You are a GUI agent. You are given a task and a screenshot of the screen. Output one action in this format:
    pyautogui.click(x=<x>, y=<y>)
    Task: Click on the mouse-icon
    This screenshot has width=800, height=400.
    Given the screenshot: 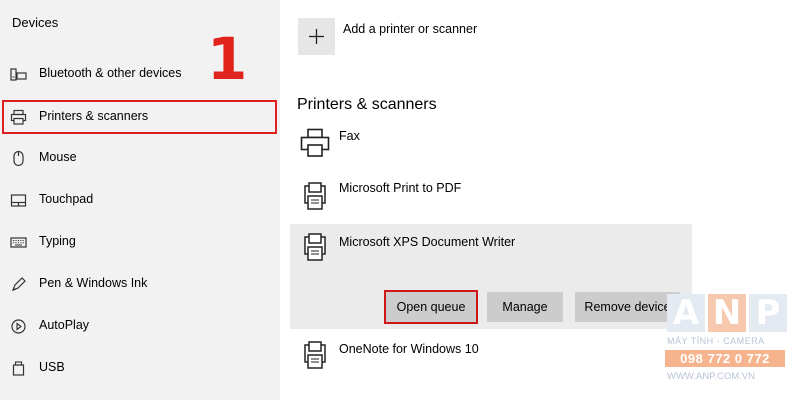 What is the action you would take?
    pyautogui.click(x=18, y=158)
    